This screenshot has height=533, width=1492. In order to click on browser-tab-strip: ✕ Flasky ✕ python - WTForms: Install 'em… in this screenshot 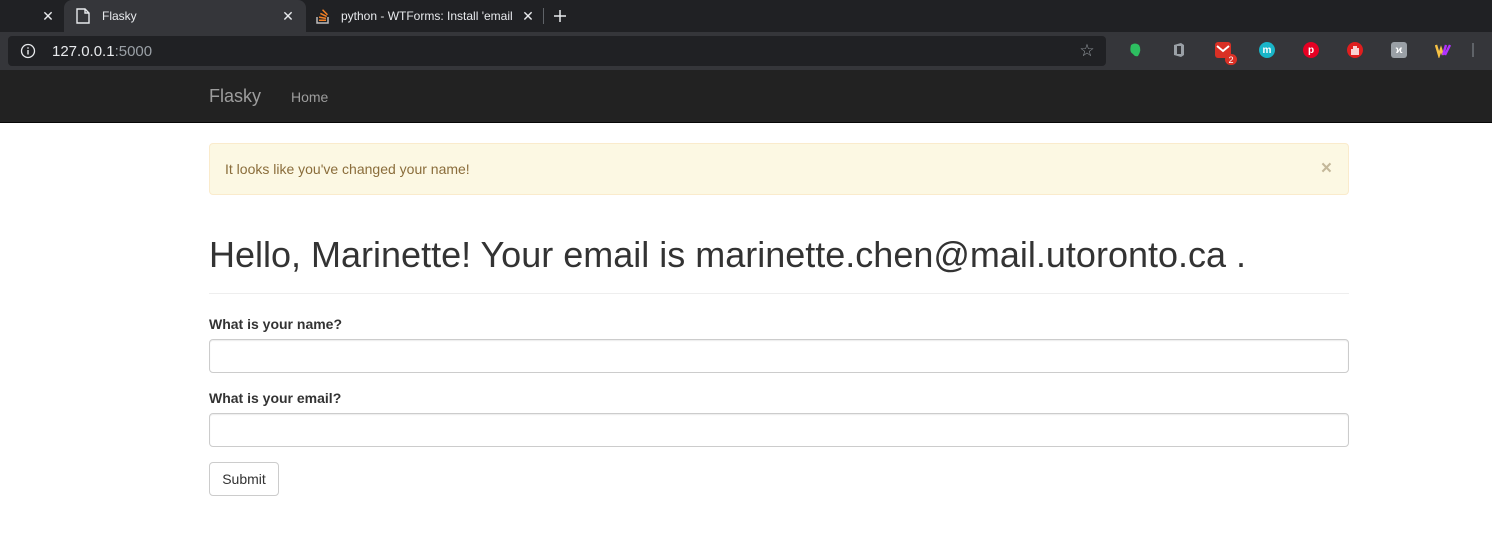, I will do `click(746, 16)`.